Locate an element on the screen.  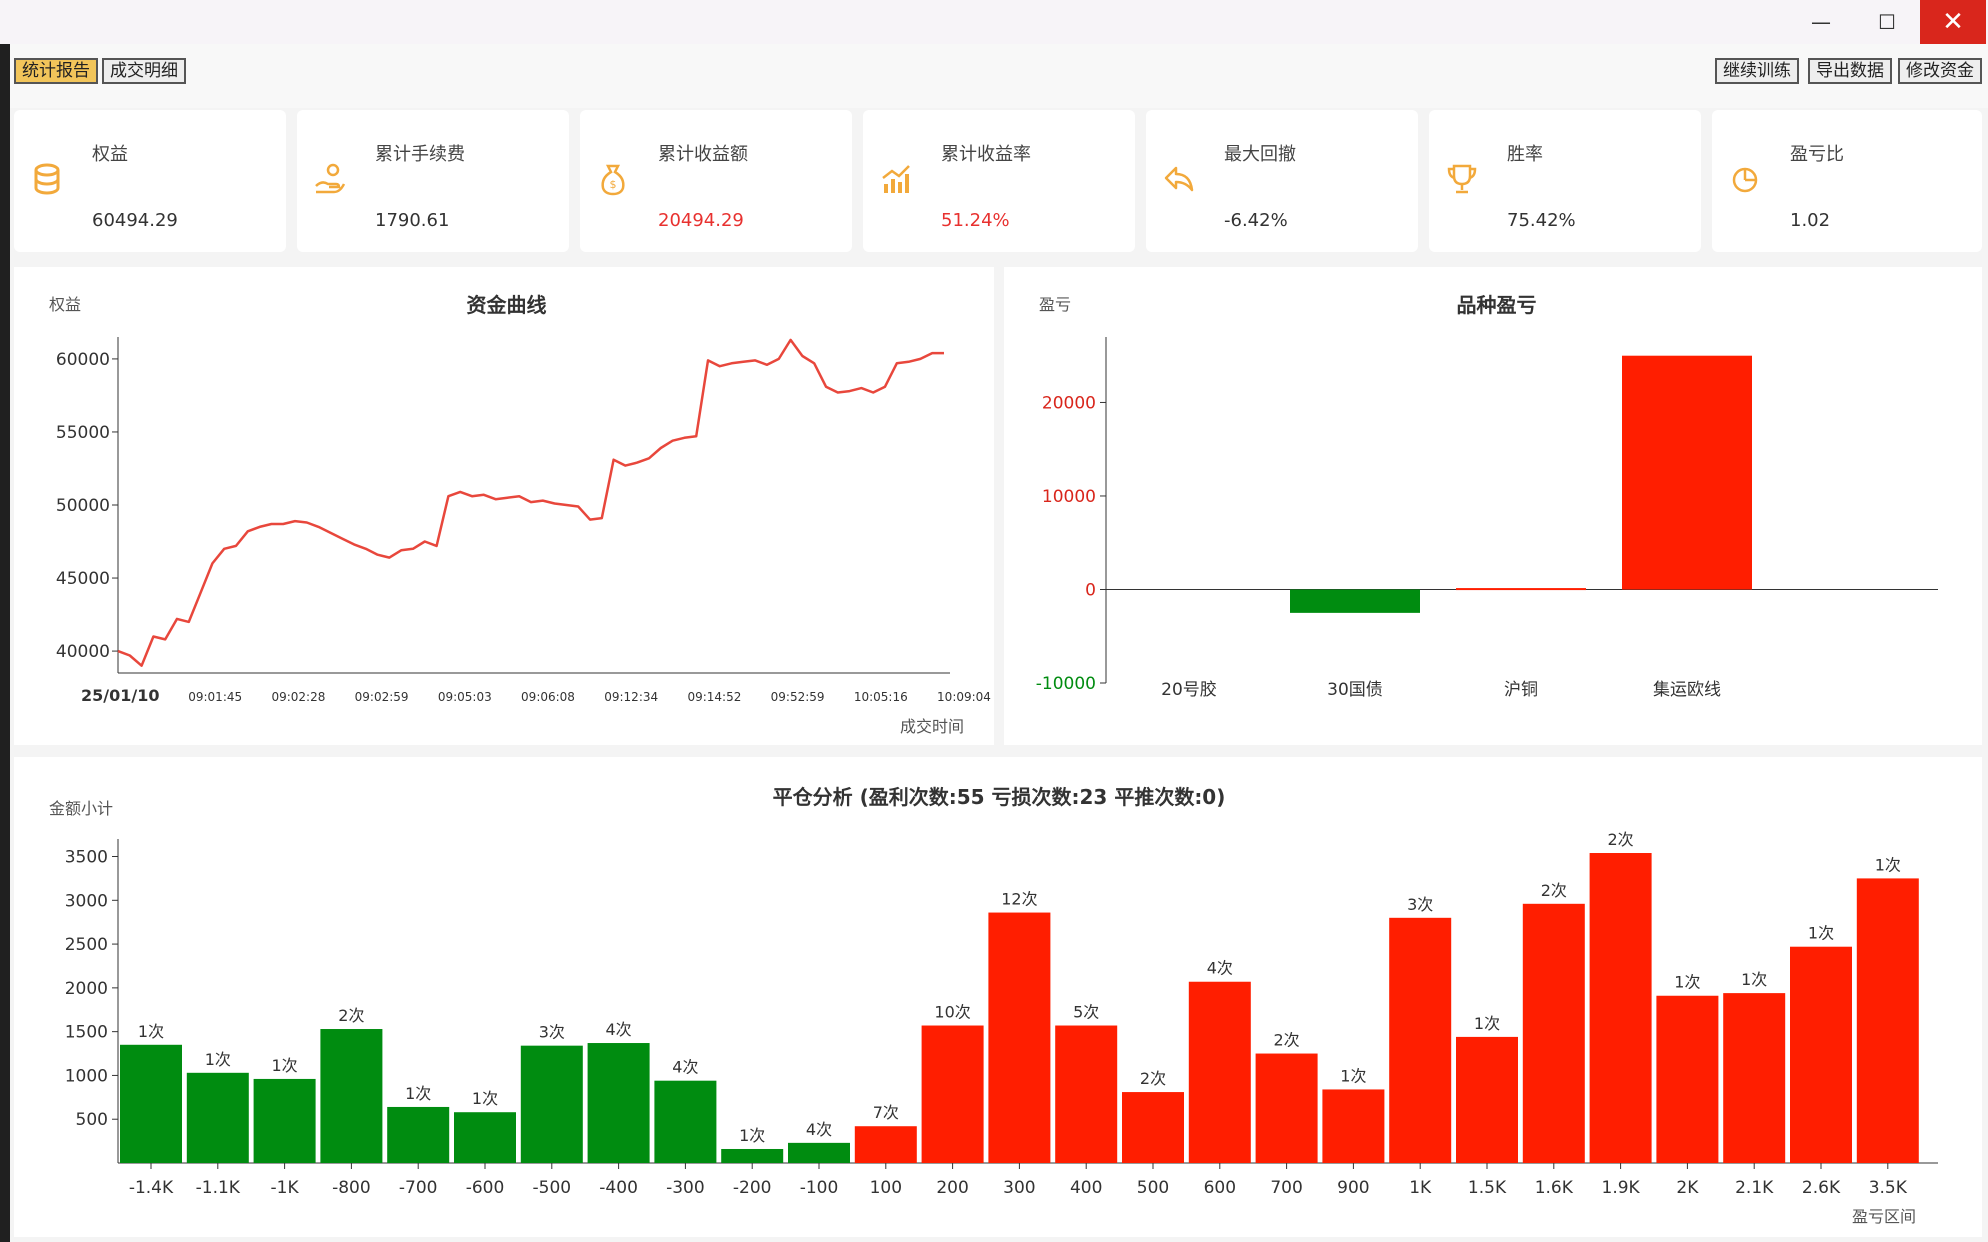
modify-funds-button: 修改资金 is located at coordinates (1940, 71).